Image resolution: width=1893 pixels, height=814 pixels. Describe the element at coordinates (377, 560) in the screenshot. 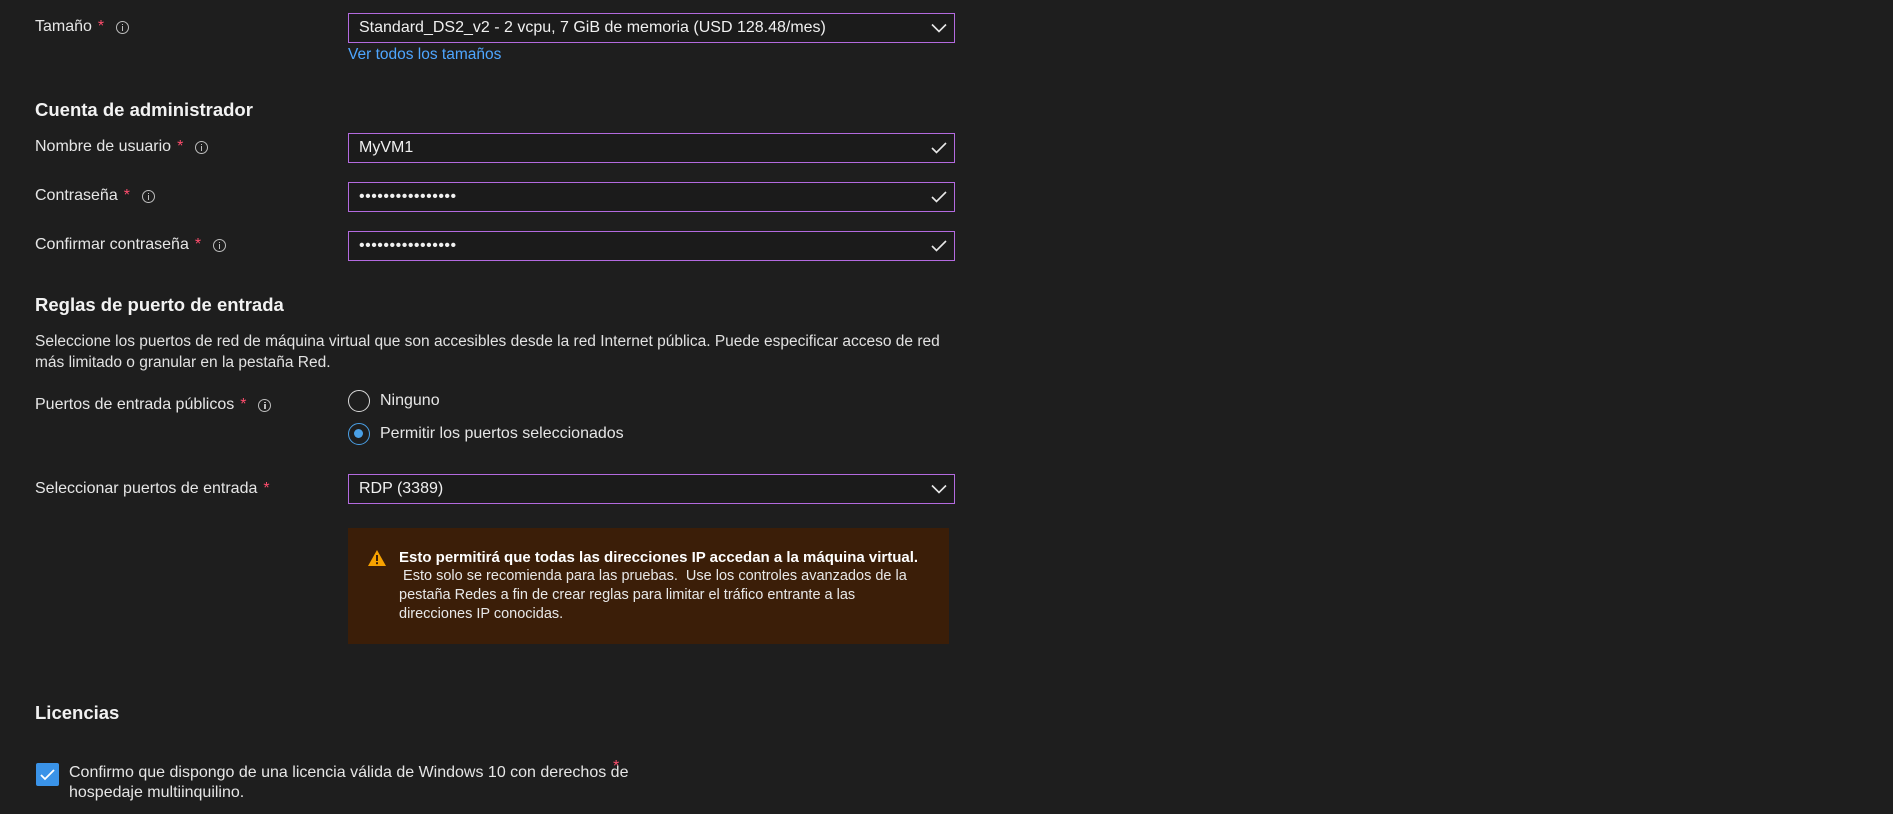

I see `warning-triangle-icon` at that location.